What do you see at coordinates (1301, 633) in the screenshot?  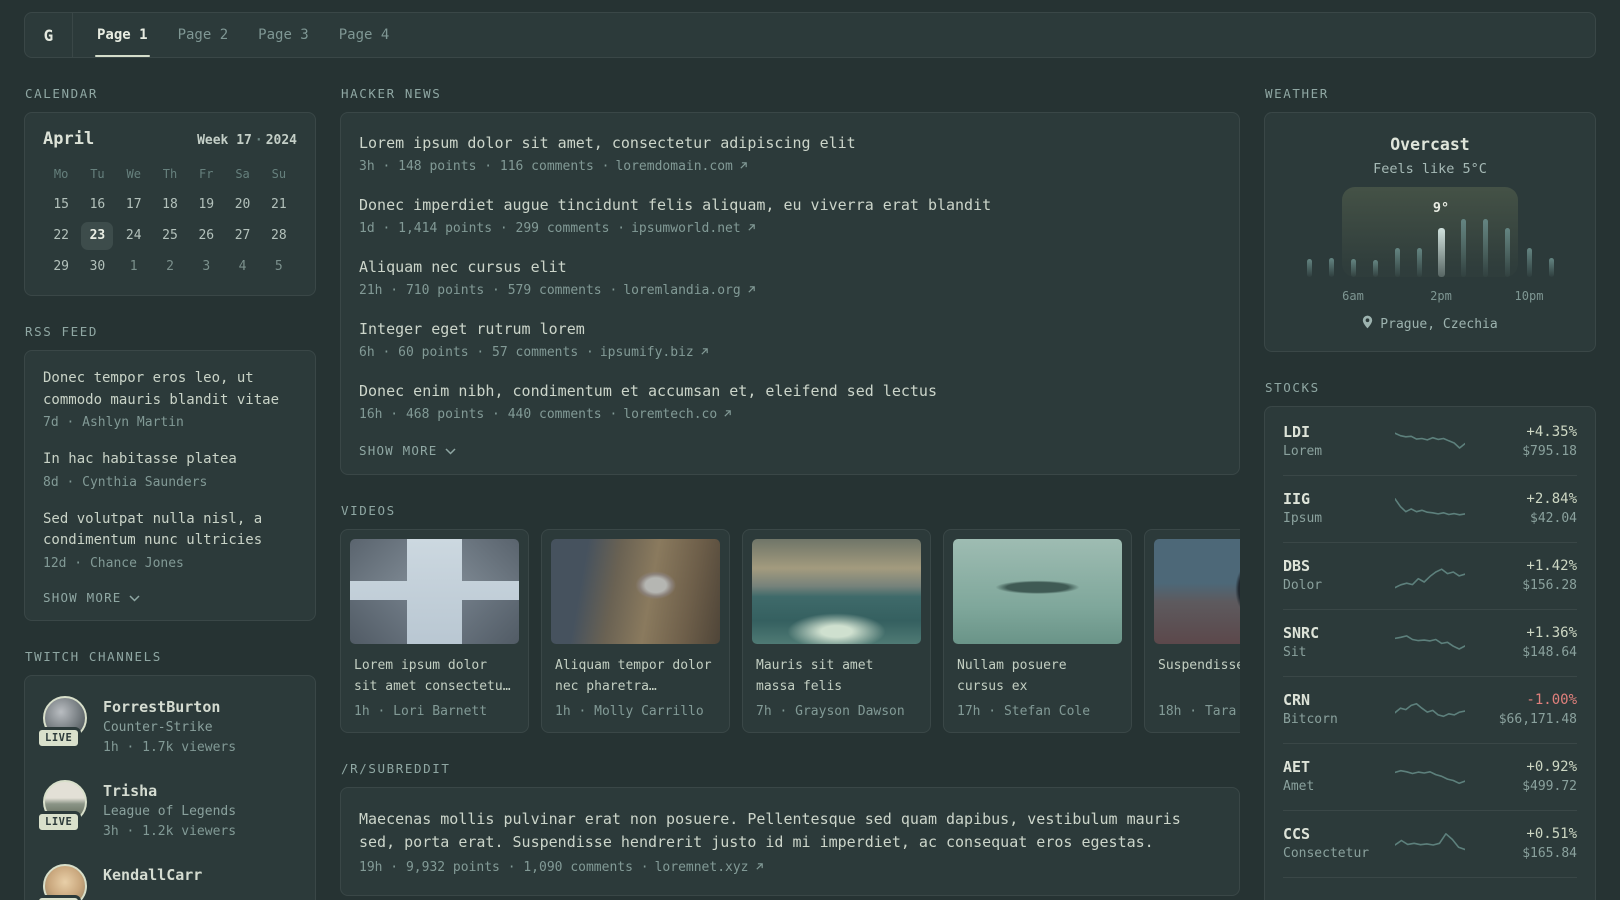 I see `stock-symbol: SNRC` at bounding box center [1301, 633].